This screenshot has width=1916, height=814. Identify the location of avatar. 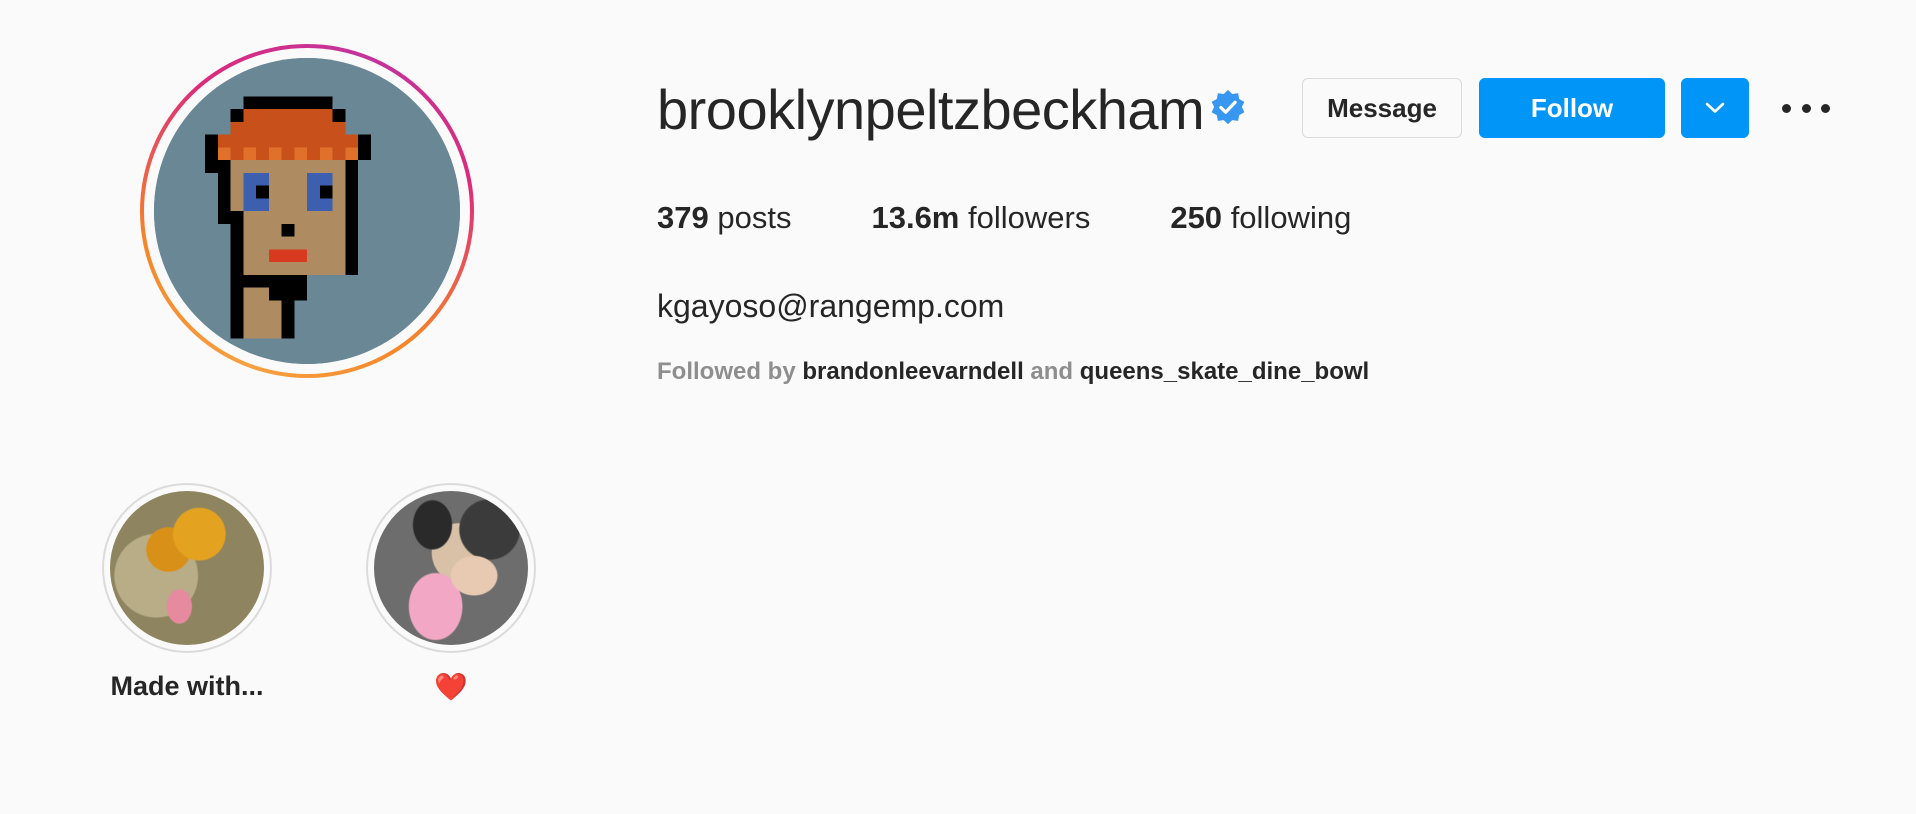
(307, 211).